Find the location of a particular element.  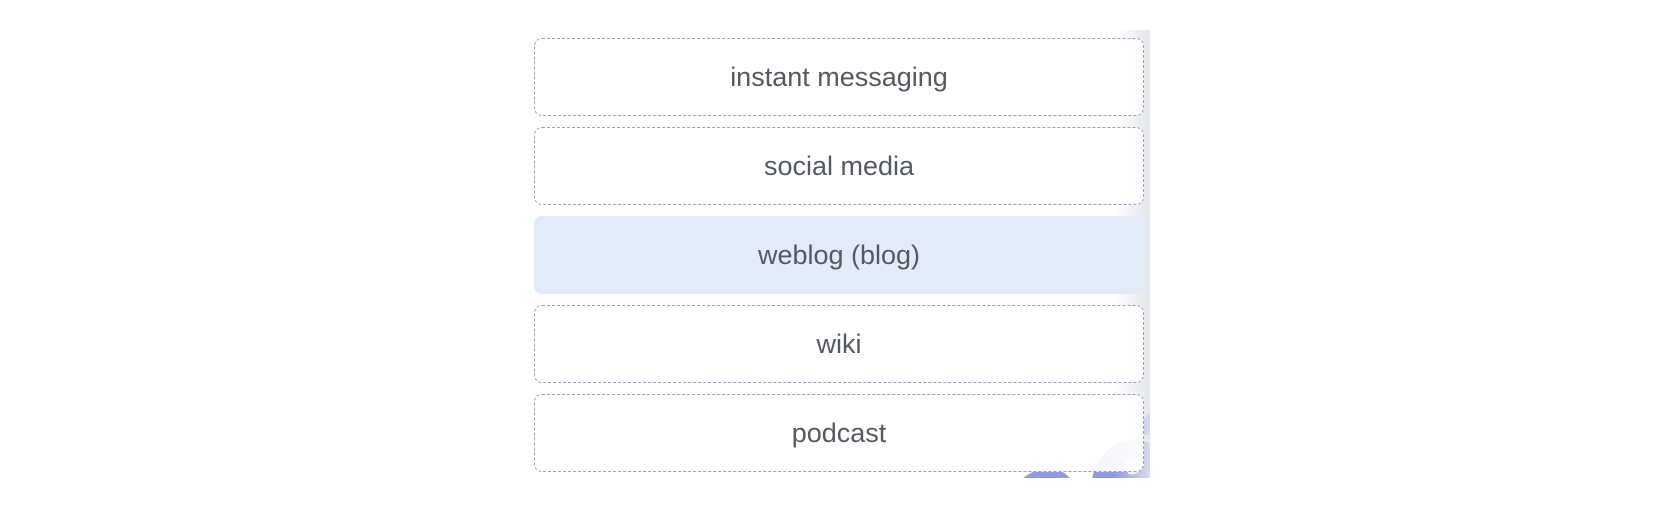

option-label: weblog (blog) is located at coordinates (839, 254).